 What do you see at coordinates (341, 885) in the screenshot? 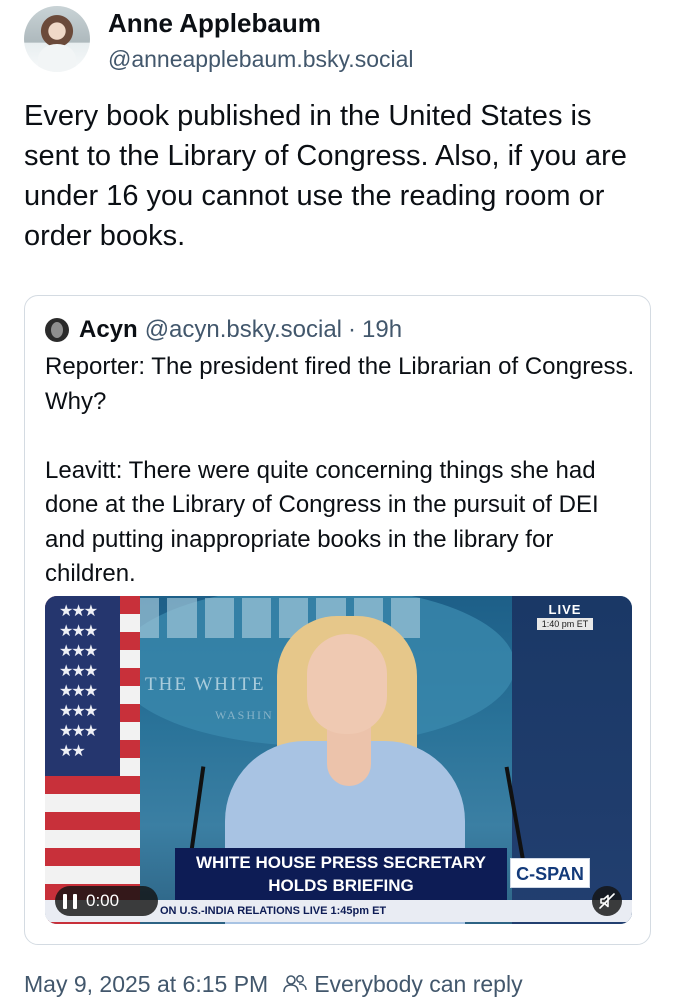
I see `chyron-line-2: HOLDS BRIEFING` at bounding box center [341, 885].